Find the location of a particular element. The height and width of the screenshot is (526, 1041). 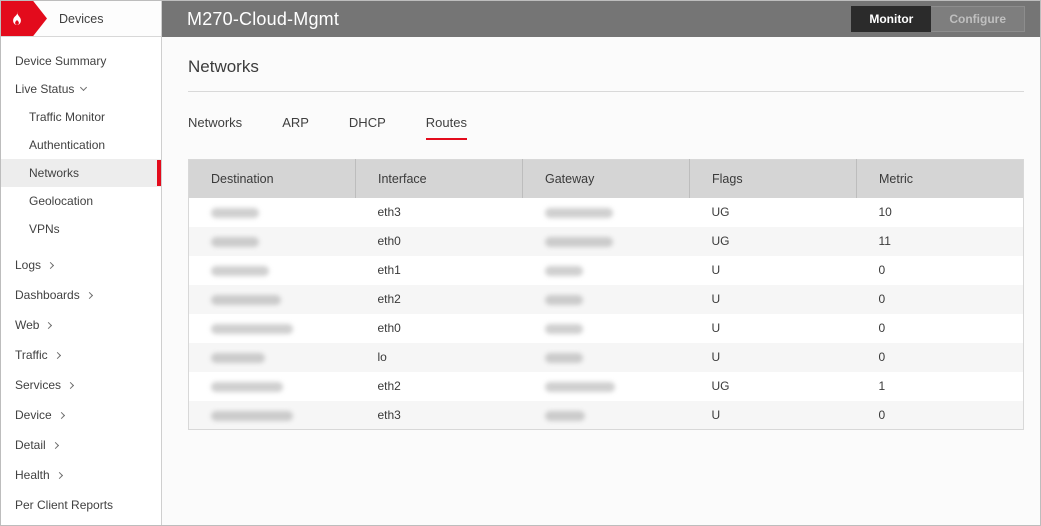

sidebar-item-services: Services is located at coordinates (81, 385).